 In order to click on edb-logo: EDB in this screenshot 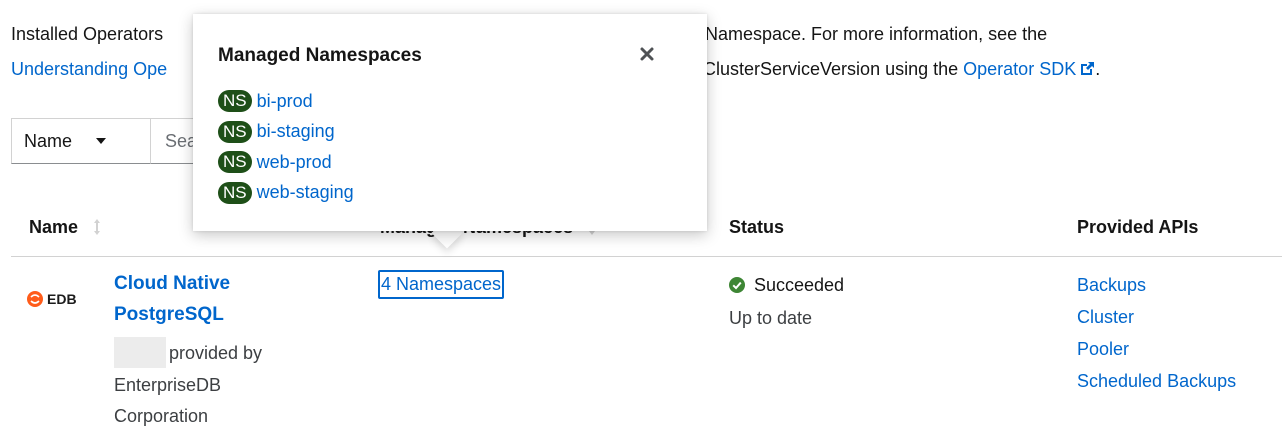, I will do `click(52, 299)`.